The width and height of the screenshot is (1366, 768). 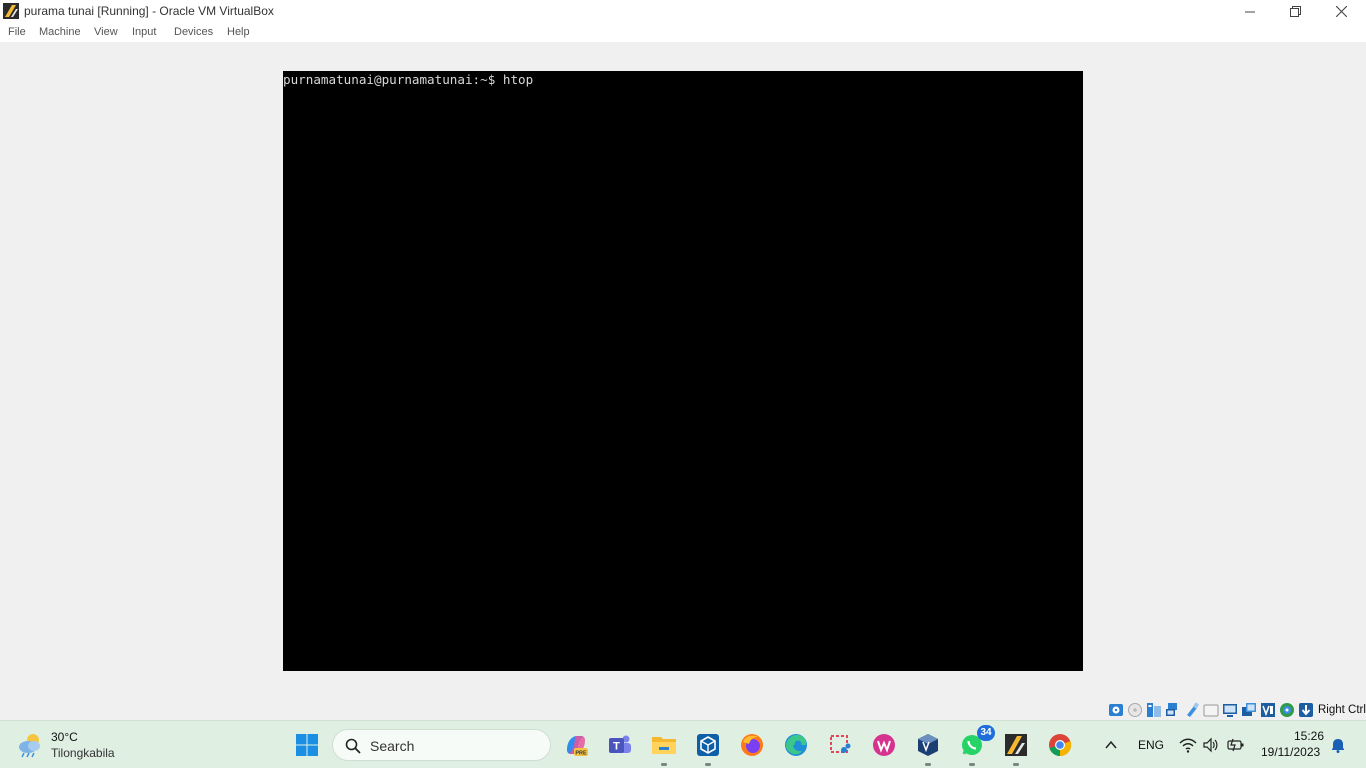 I want to click on keyboard-capture-icon, so click(x=1306, y=710).